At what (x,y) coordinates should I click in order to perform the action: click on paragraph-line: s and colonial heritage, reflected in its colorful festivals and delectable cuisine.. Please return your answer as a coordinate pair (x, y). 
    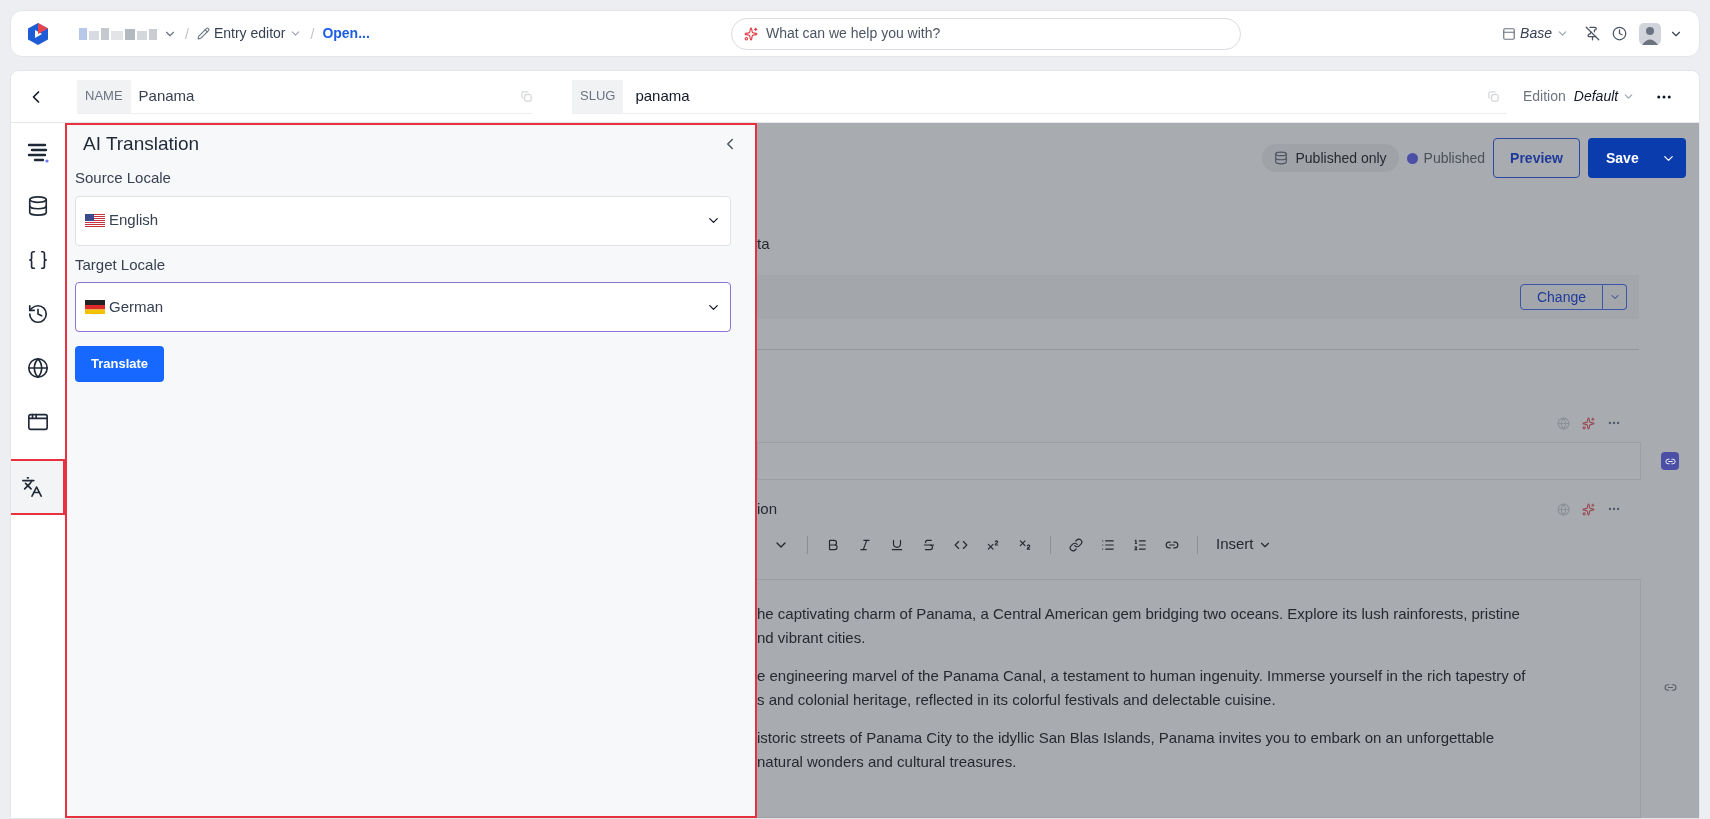
    Looking at the image, I should click on (1017, 699).